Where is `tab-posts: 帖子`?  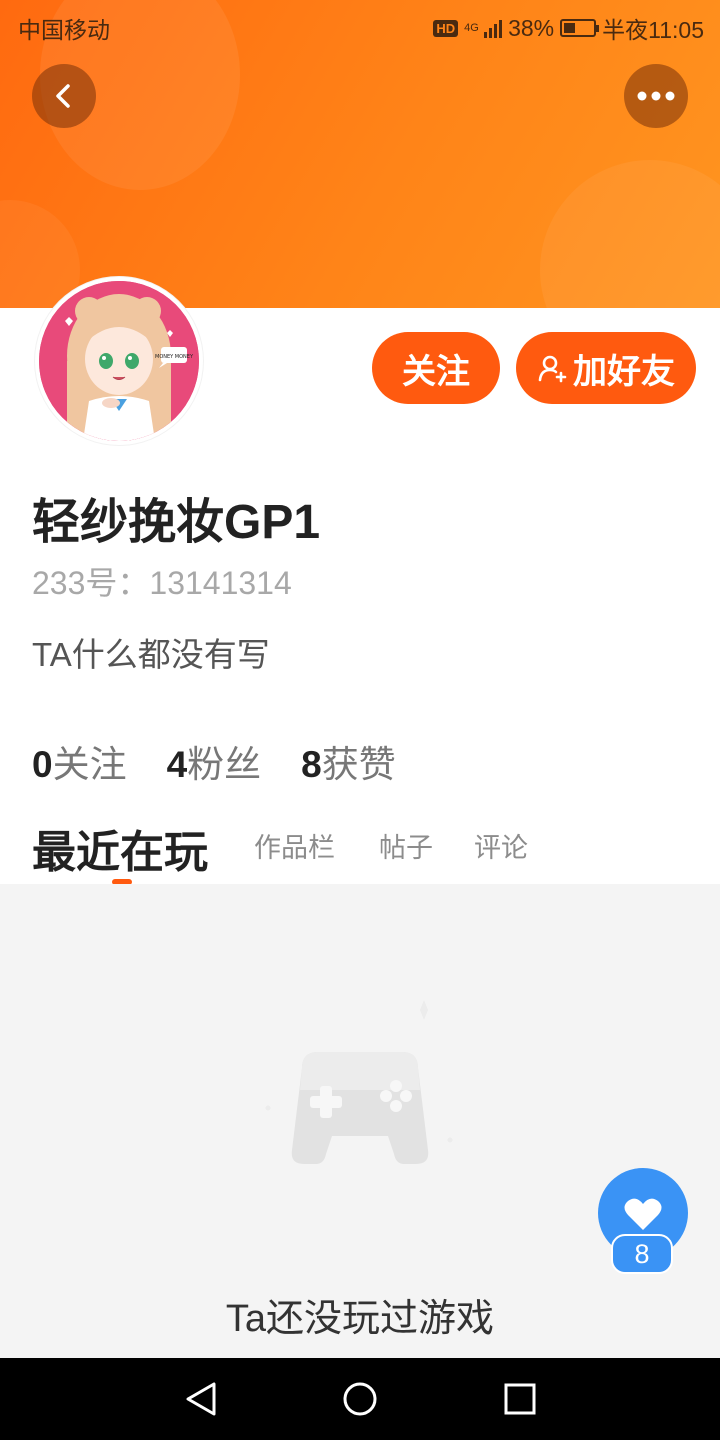 tab-posts: 帖子 is located at coordinates (406, 845).